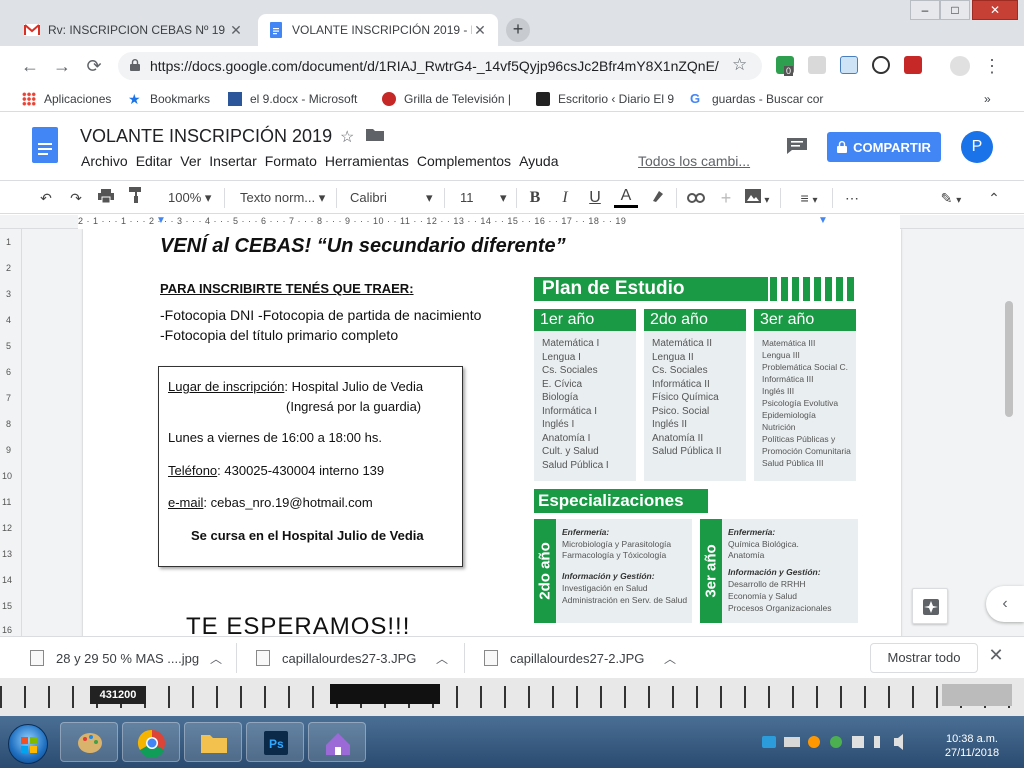  Describe the element at coordinates (595, 198) in the screenshot. I see `underline-button: U` at that location.